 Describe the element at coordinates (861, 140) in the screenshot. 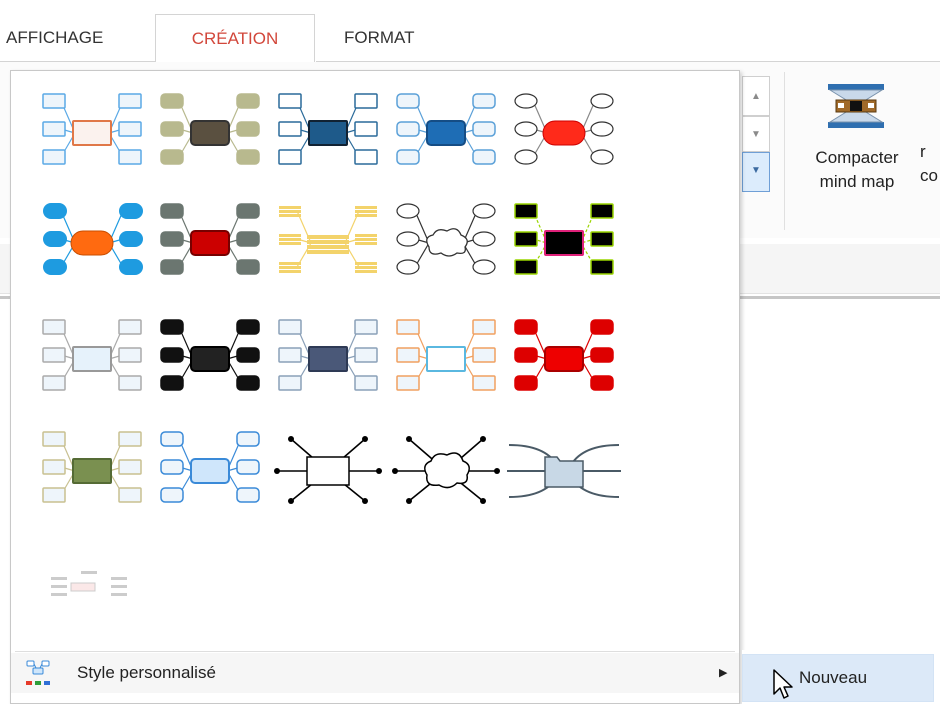

I see `compact-mindmap-button: Compacter mind map` at that location.